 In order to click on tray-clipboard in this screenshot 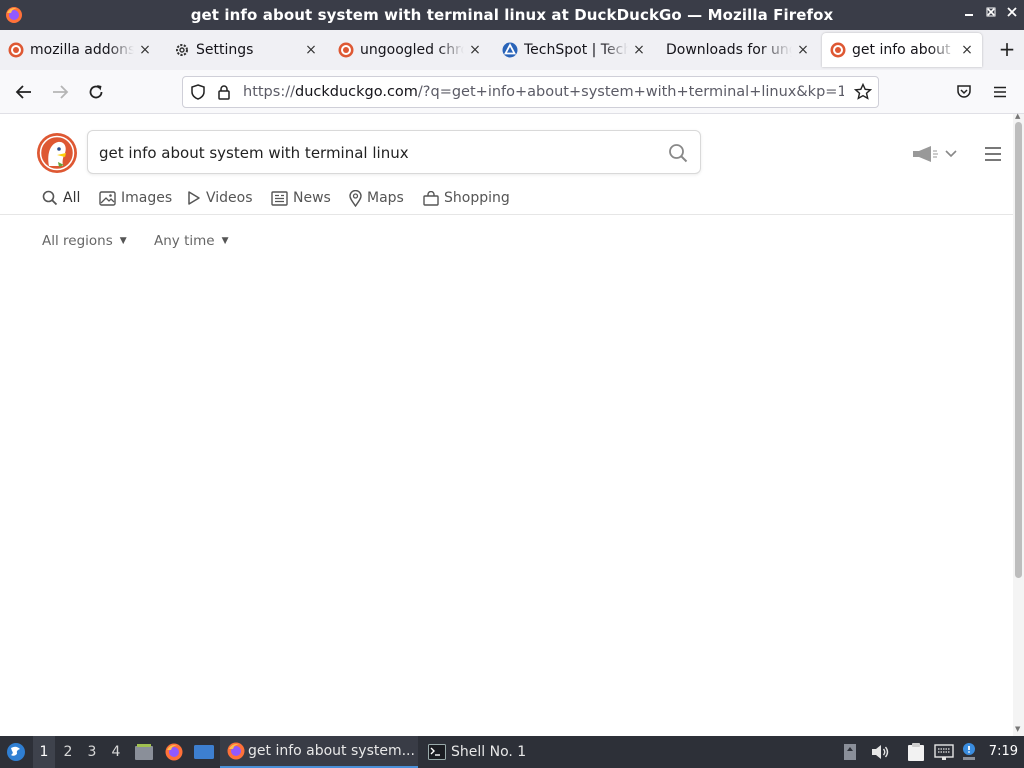, I will do `click(917, 752)`.